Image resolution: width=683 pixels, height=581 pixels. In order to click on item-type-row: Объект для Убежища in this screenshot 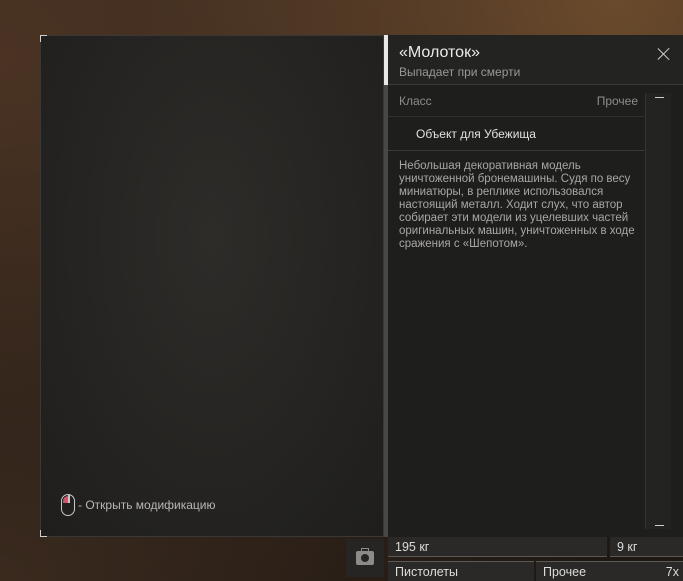, I will do `click(516, 134)`.